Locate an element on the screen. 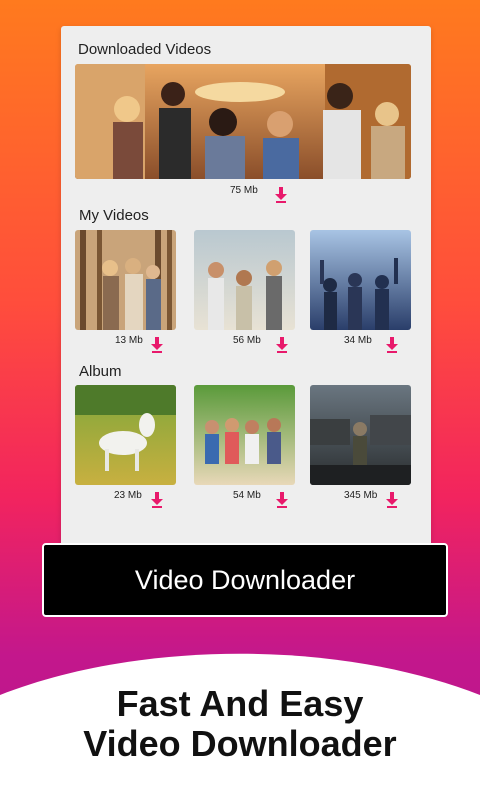 The height and width of the screenshot is (800, 480). my-video-size-3: 34 Mb is located at coordinates (358, 340).